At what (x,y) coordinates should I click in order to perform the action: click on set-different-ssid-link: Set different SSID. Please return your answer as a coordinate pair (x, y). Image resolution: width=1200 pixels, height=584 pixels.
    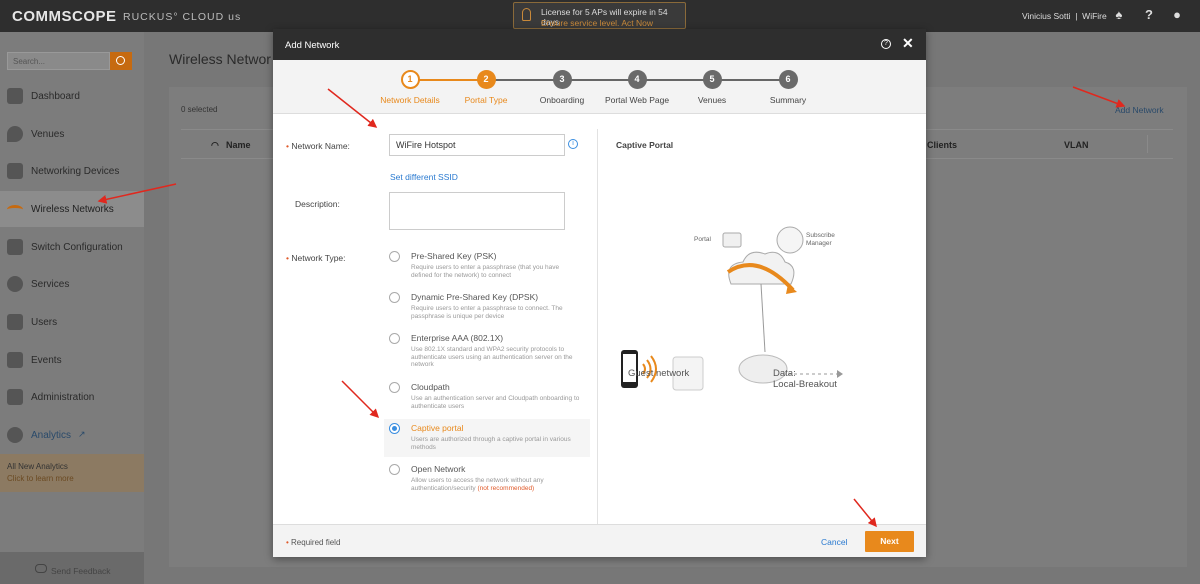
    Looking at the image, I should click on (424, 177).